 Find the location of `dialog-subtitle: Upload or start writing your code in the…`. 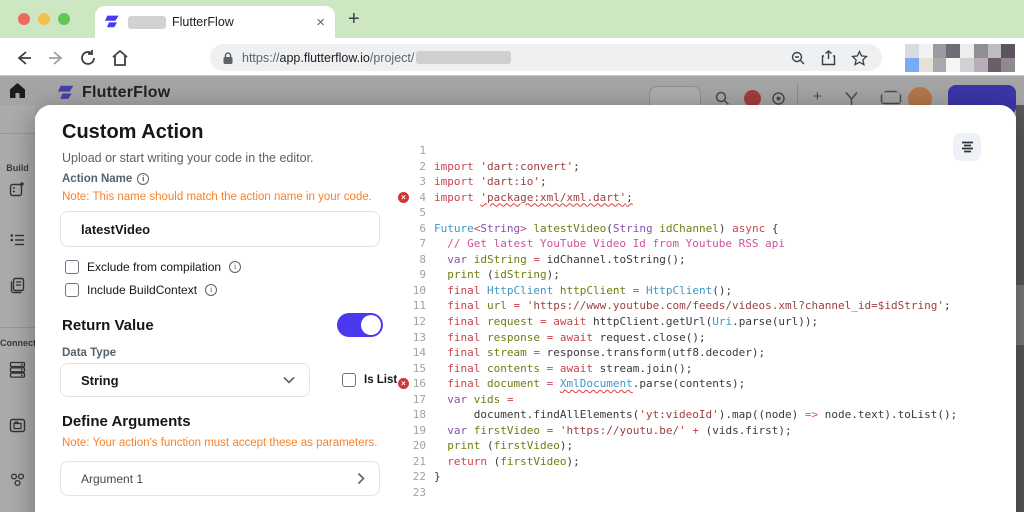

dialog-subtitle: Upload or start writing your code in the… is located at coordinates (188, 158).